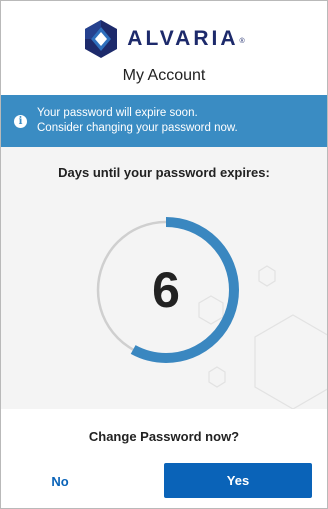 The width and height of the screenshot is (328, 509). What do you see at coordinates (183, 38) in the screenshot?
I see `brand-name: ALVARIA` at bounding box center [183, 38].